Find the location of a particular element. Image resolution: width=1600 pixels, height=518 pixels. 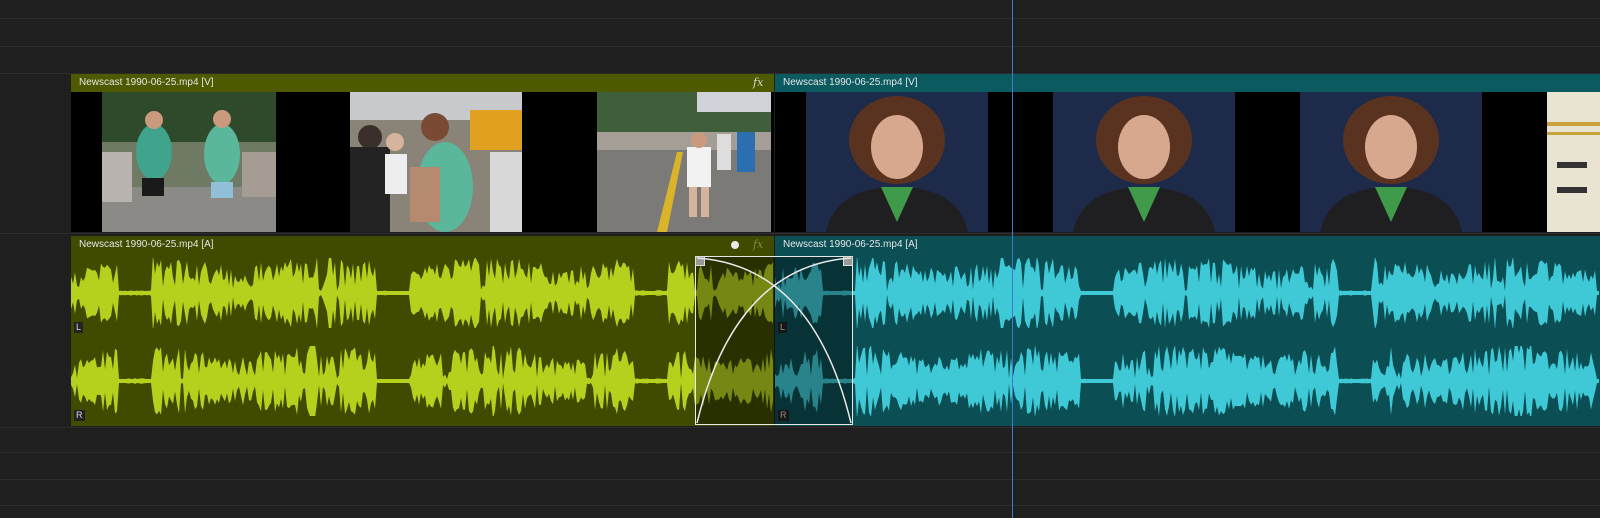

playhead is located at coordinates (1012, 259).